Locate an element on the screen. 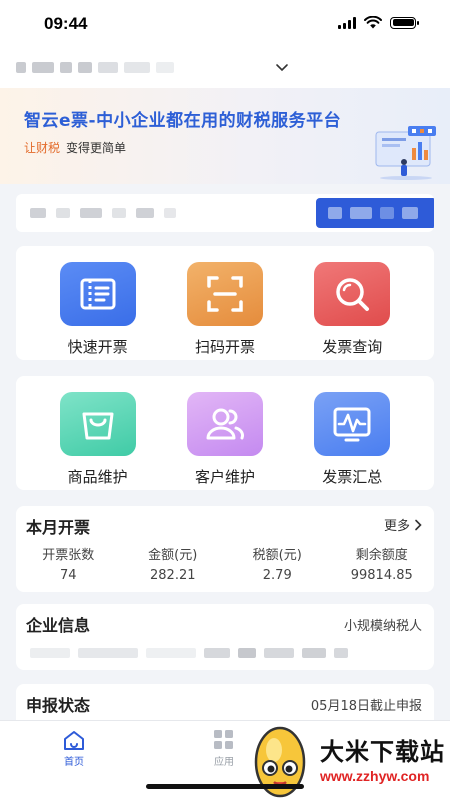  stat-invoice-count: 开票张数 74 is located at coordinates (68, 563).